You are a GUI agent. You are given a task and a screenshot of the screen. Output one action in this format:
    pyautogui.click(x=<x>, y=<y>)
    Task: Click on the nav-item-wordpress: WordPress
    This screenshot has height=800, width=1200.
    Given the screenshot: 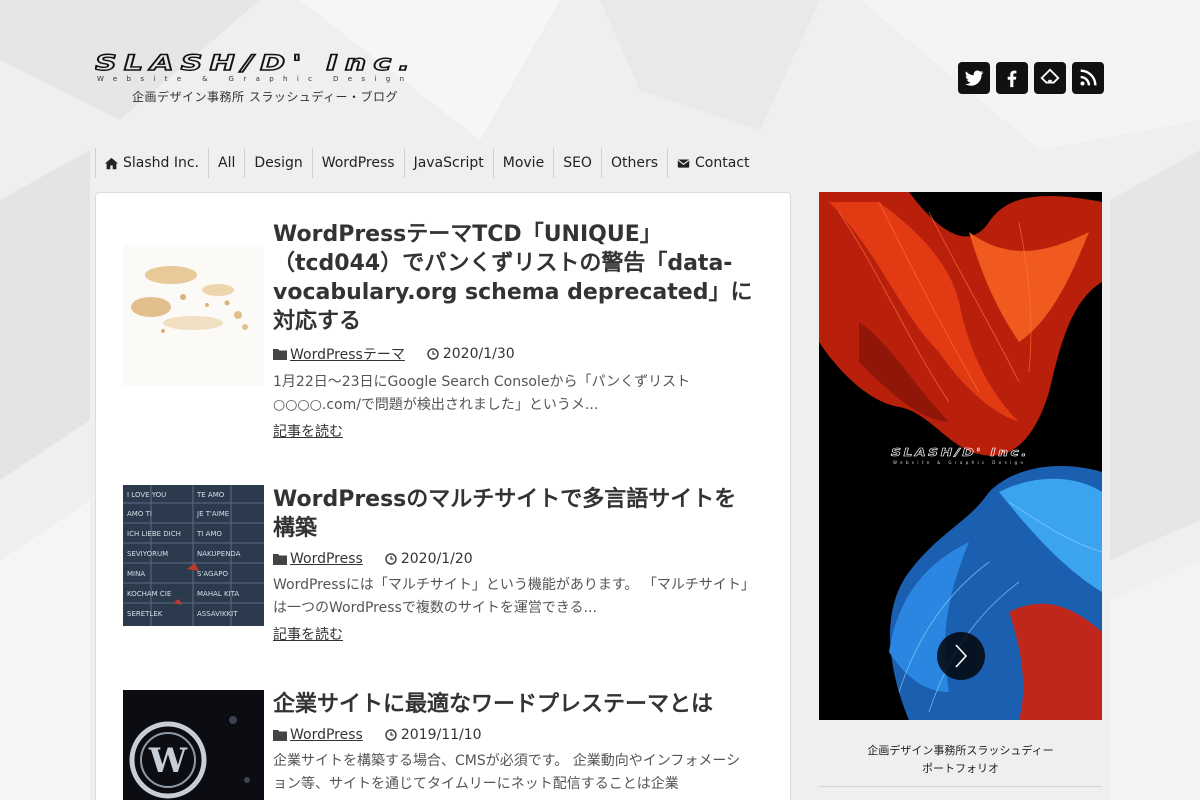 What is the action you would take?
    pyautogui.click(x=357, y=163)
    